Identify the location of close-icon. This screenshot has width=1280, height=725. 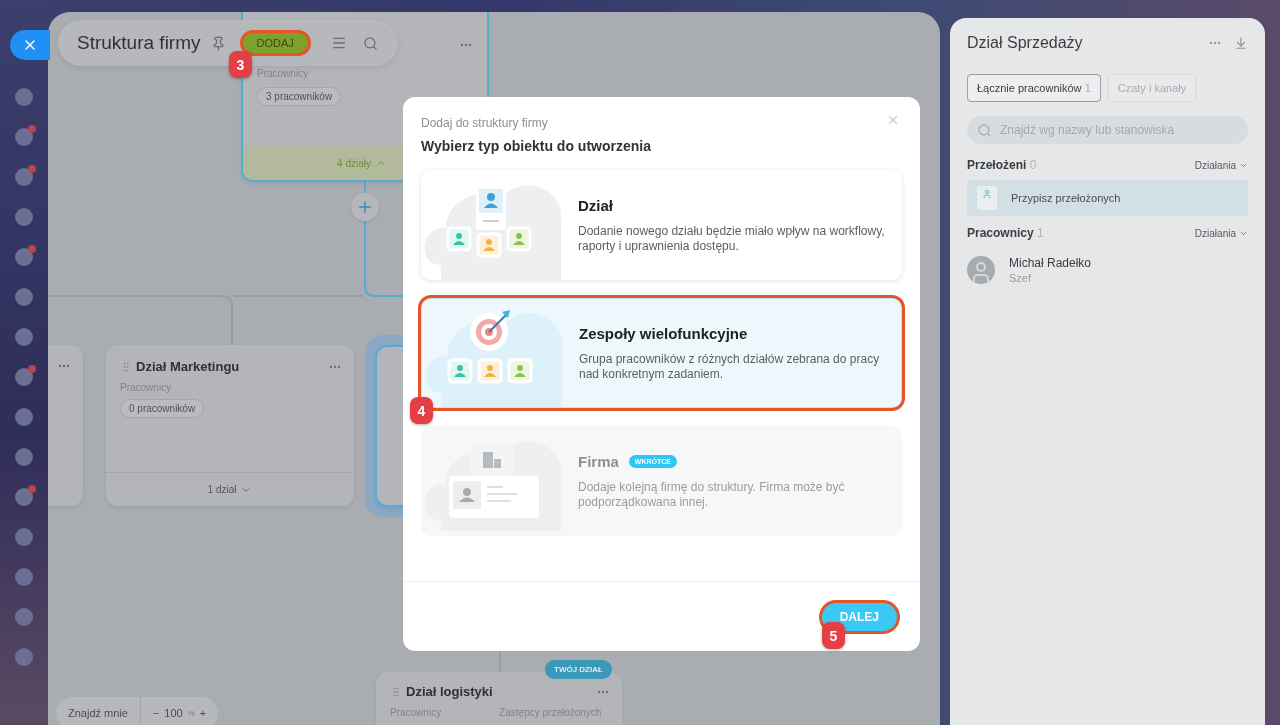
(893, 120).